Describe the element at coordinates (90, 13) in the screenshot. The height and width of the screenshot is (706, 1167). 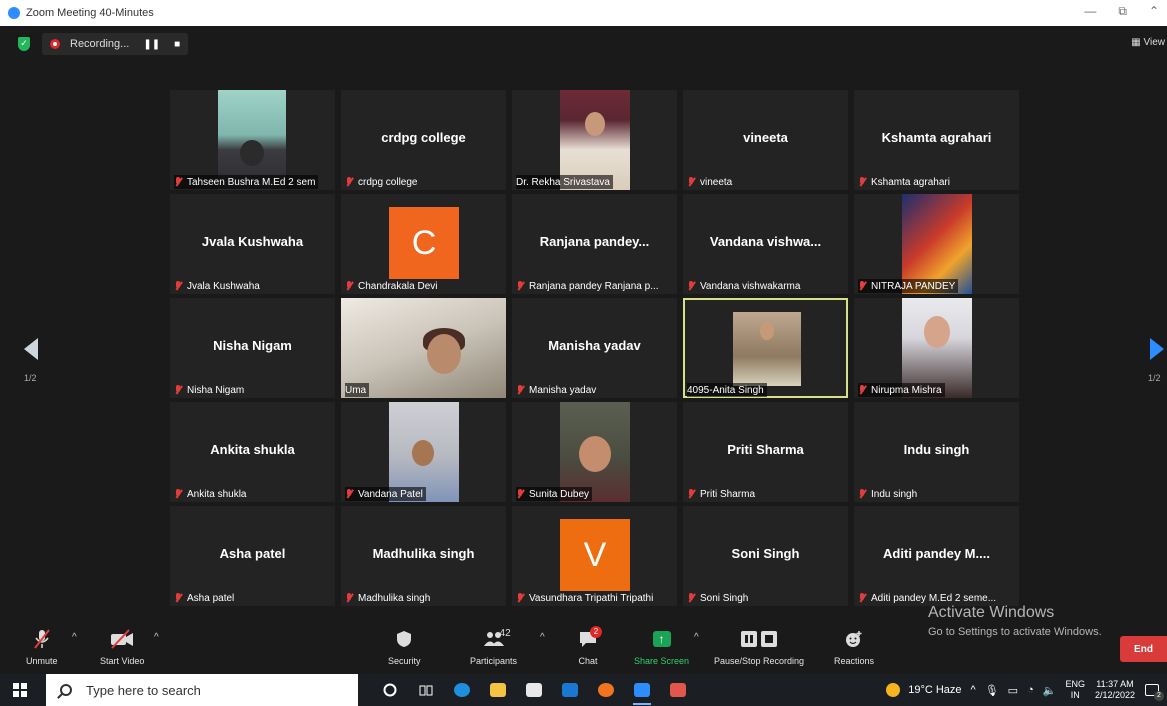
I see `window-title: Zoom Meeting 40-Minutes` at that location.